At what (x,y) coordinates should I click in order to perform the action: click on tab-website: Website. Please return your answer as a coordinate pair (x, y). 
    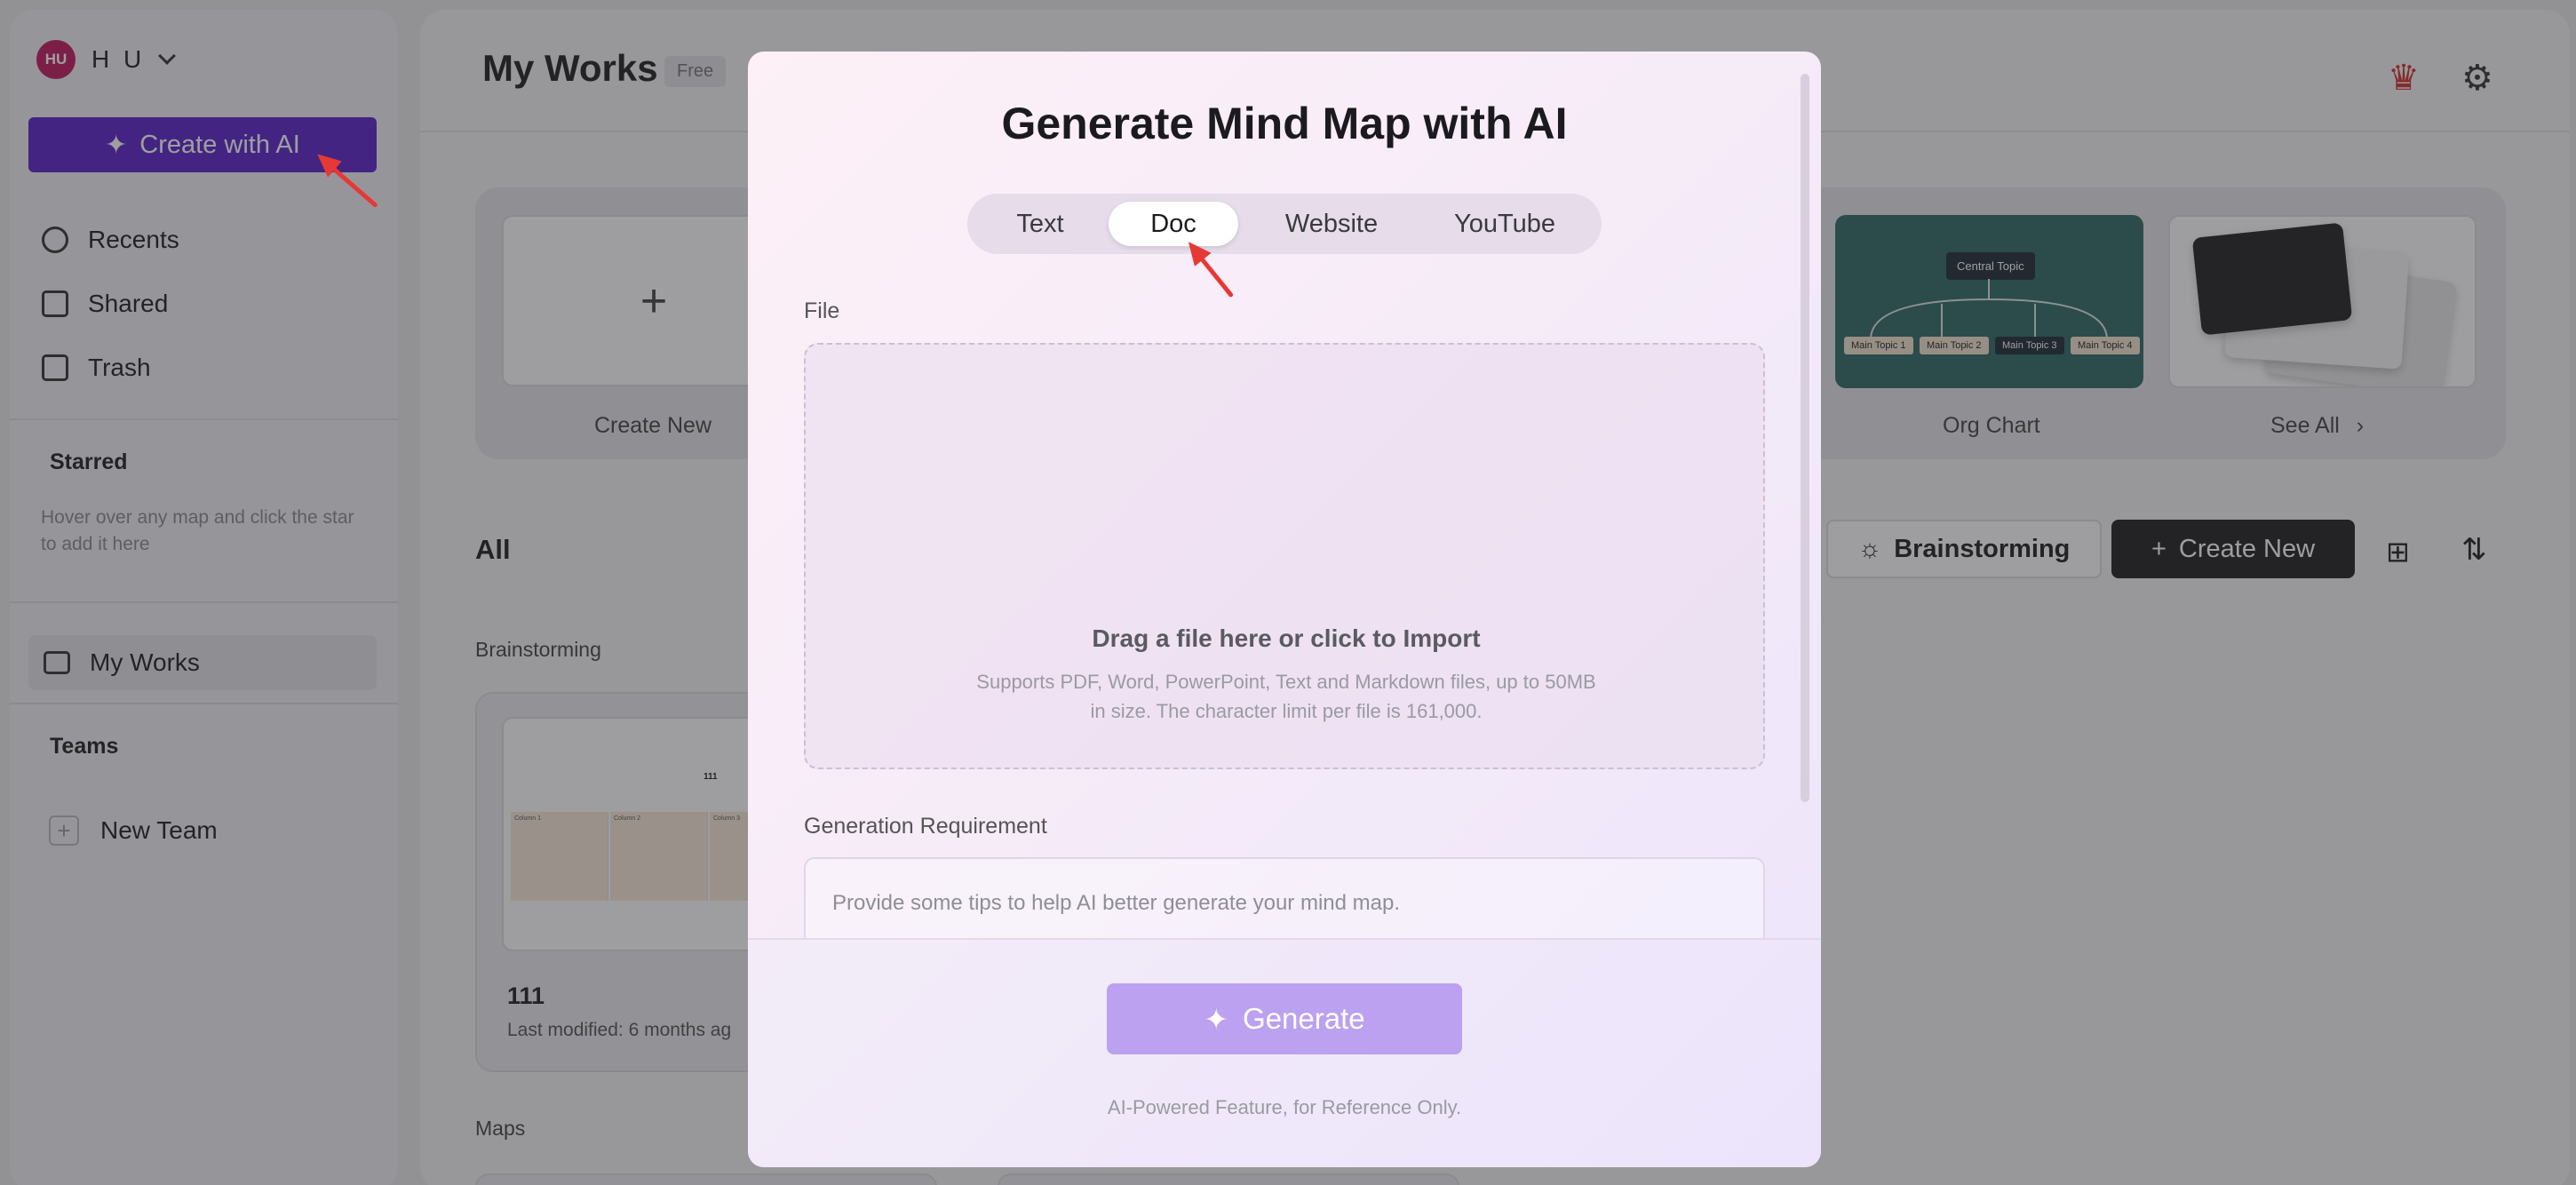
    Looking at the image, I should click on (1331, 224).